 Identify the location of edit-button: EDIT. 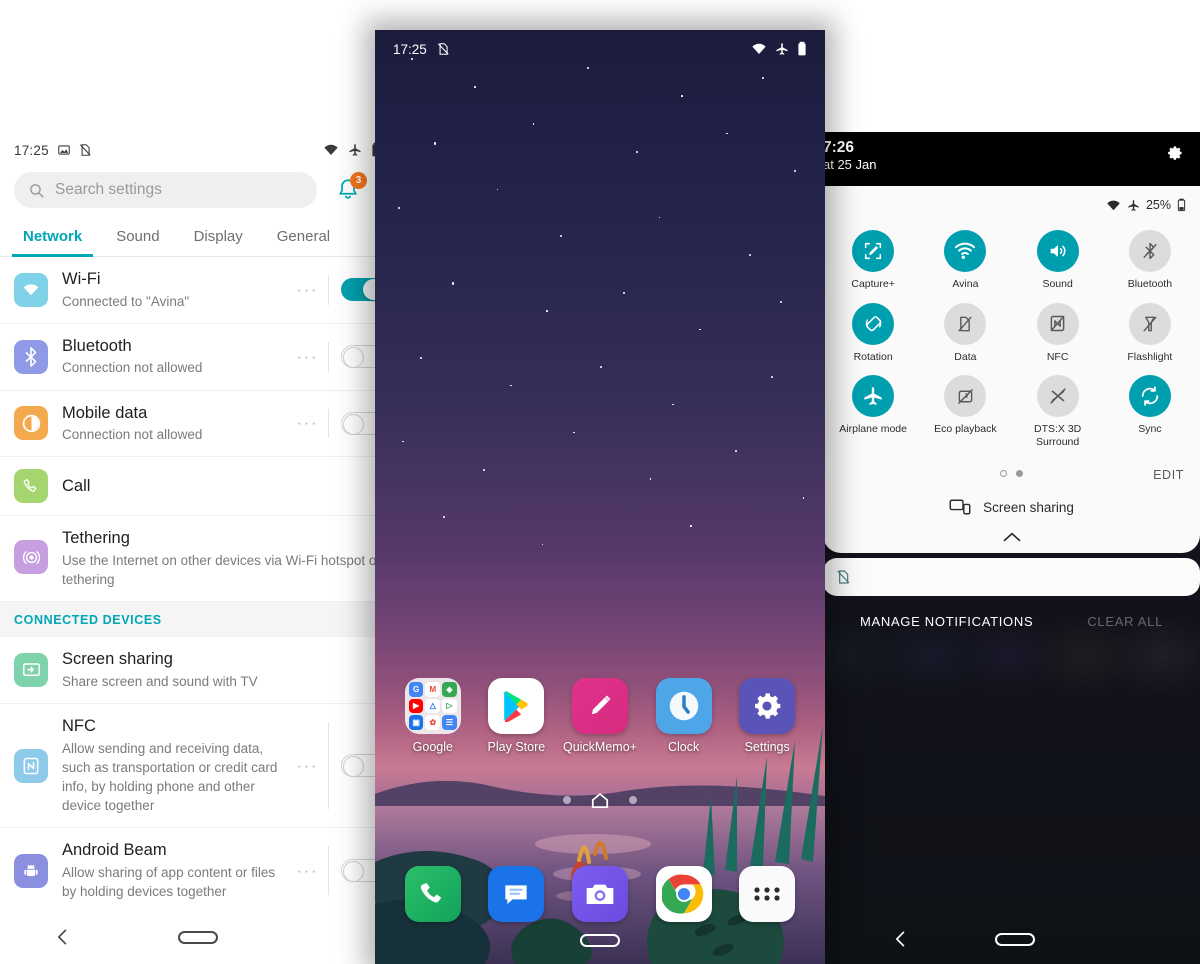
(1168, 475).